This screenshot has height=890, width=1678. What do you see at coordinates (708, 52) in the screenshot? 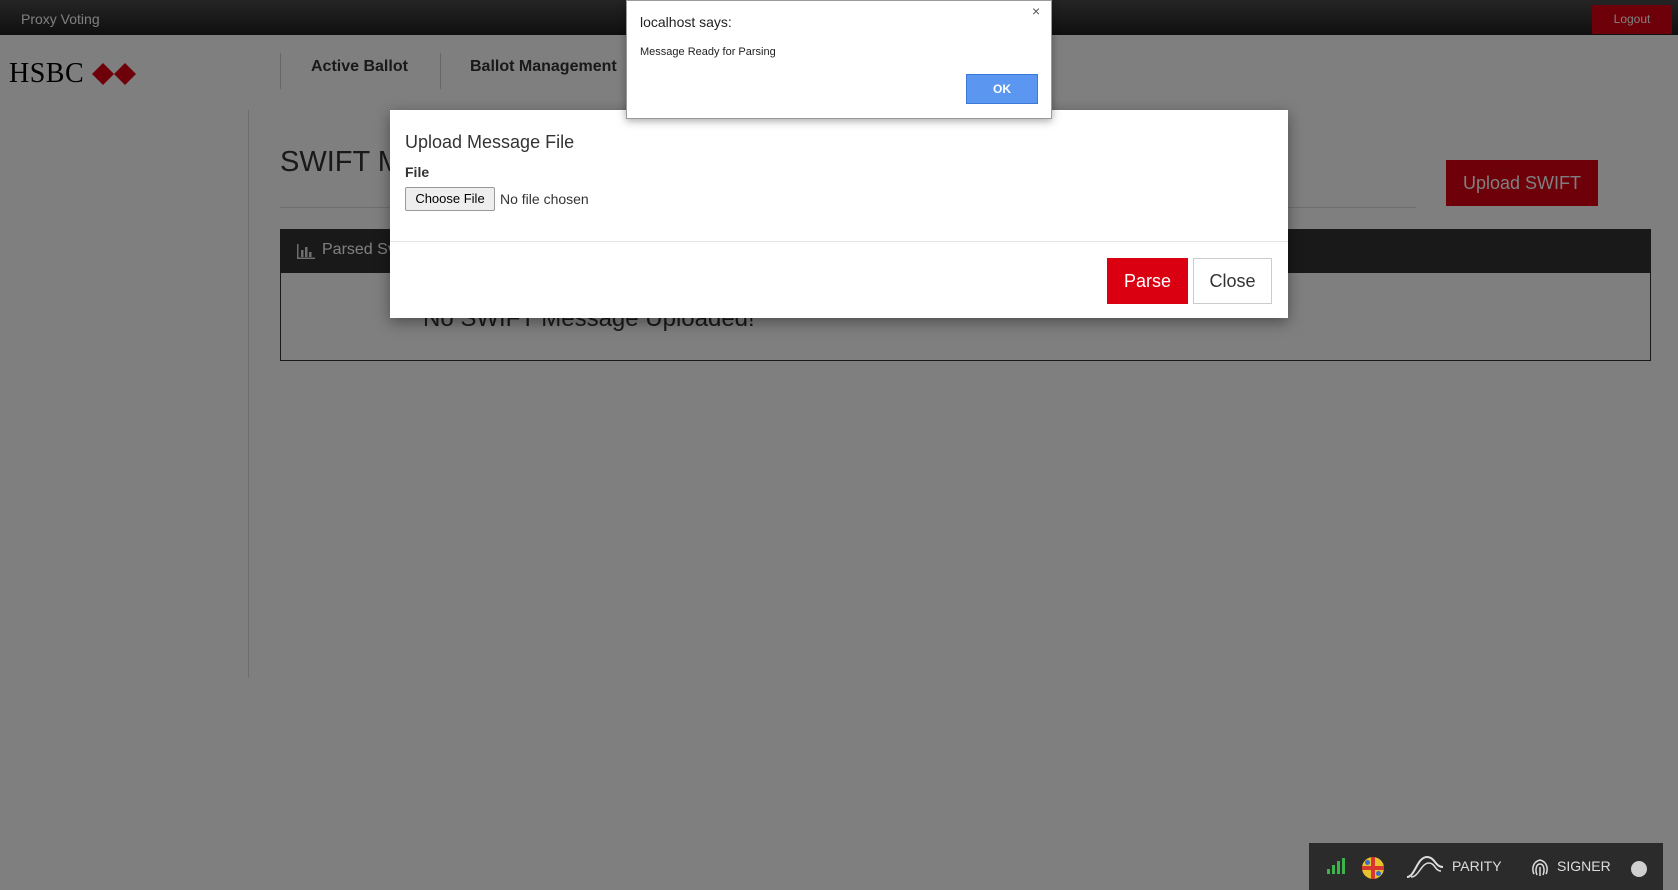
I see `alert-message: Message Ready for Parsing` at bounding box center [708, 52].